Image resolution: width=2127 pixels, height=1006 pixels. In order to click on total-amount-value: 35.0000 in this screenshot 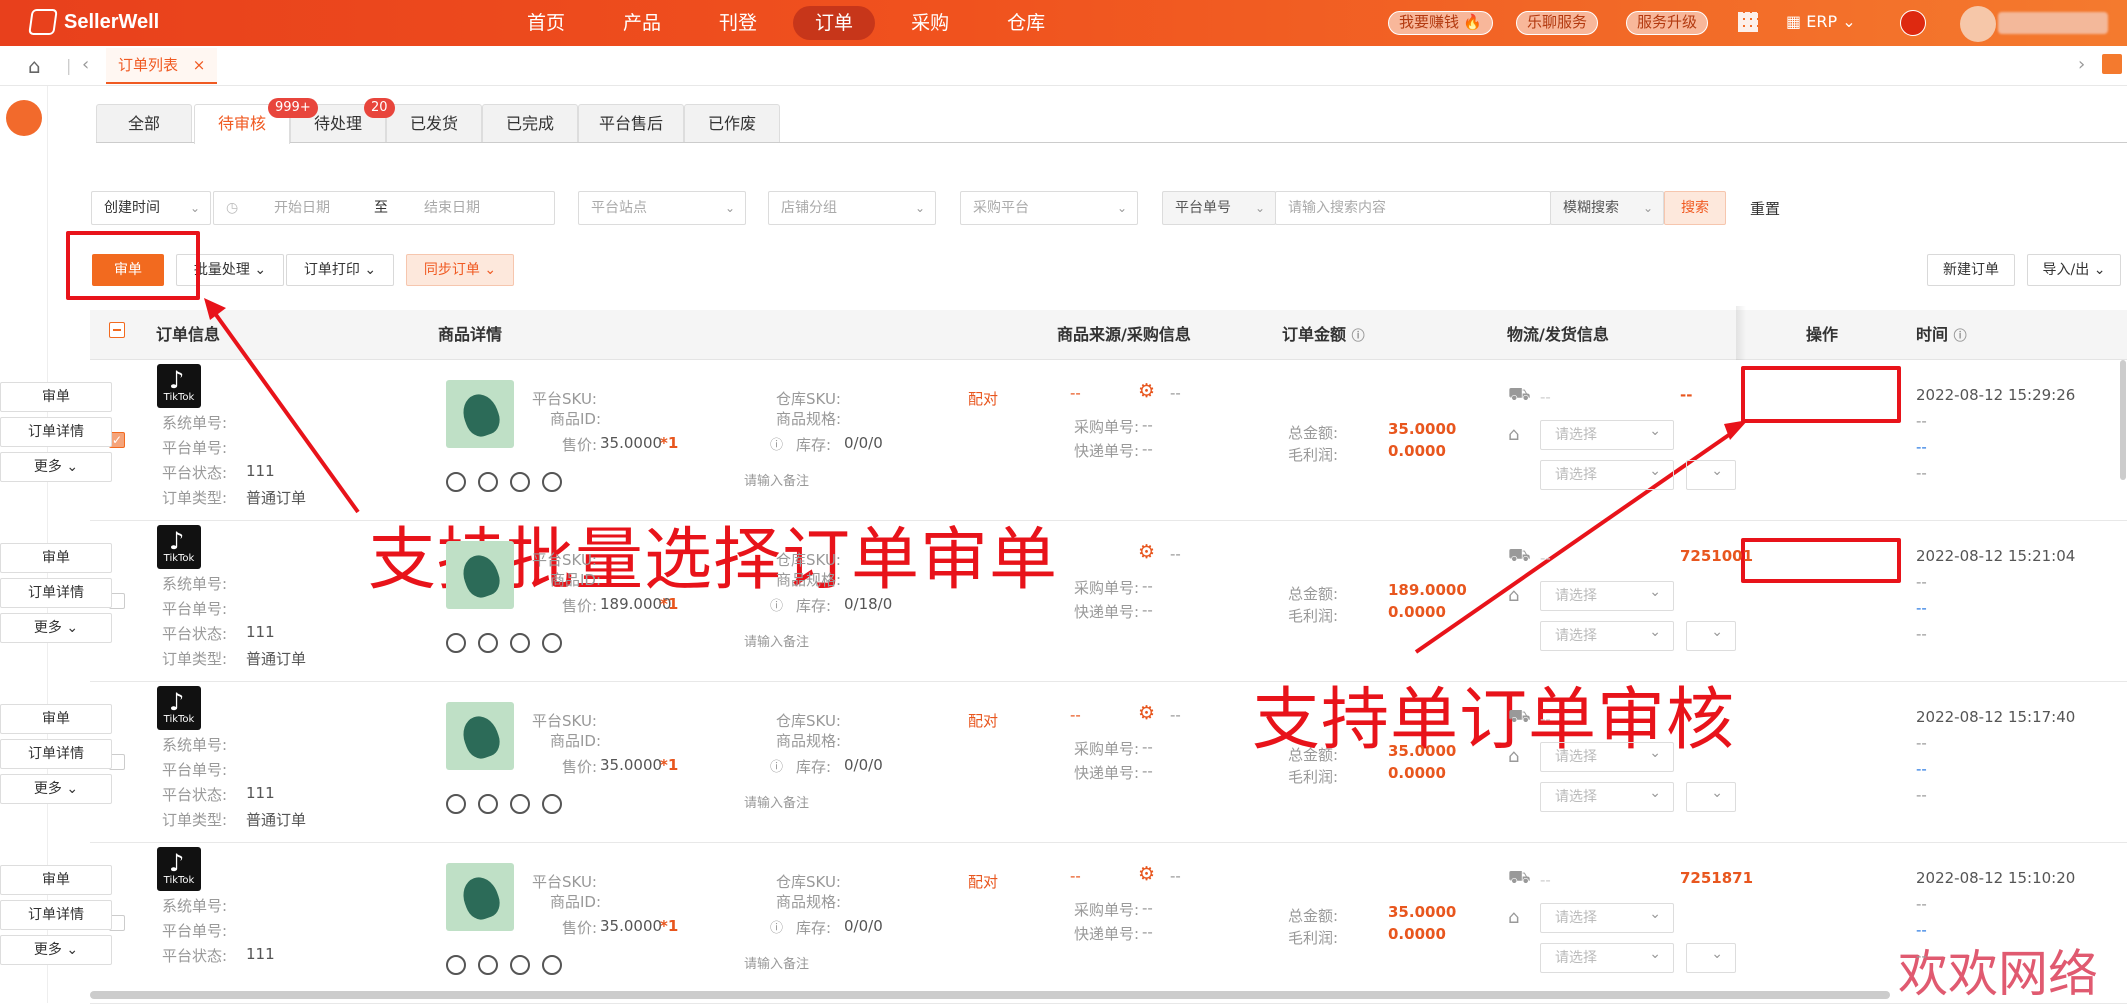, I will do `click(1422, 429)`.